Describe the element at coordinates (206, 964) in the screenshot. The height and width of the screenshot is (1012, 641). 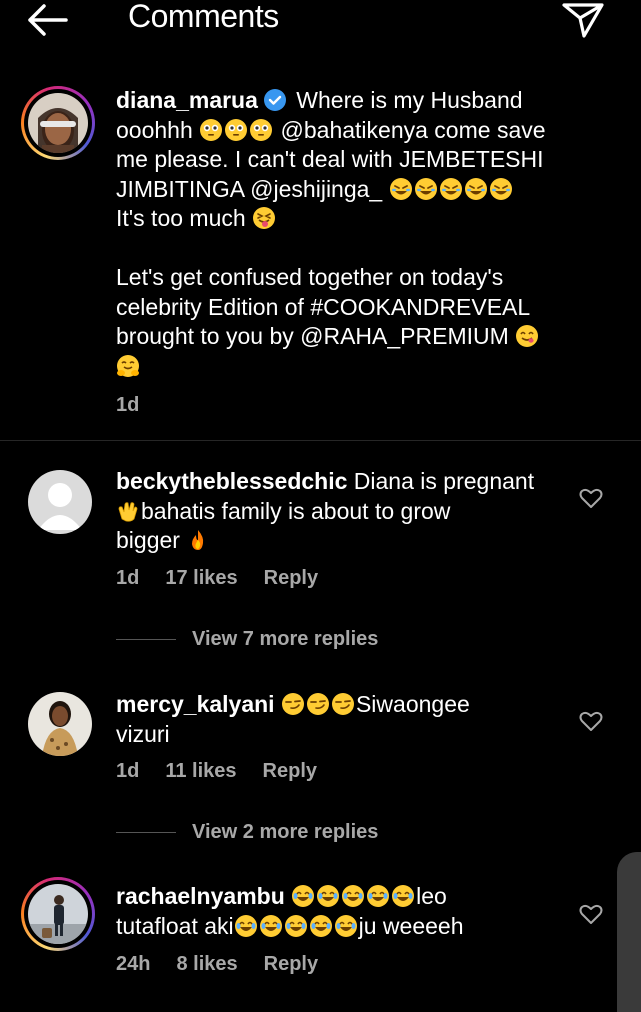
I see `comment-likes: 8 likes` at that location.